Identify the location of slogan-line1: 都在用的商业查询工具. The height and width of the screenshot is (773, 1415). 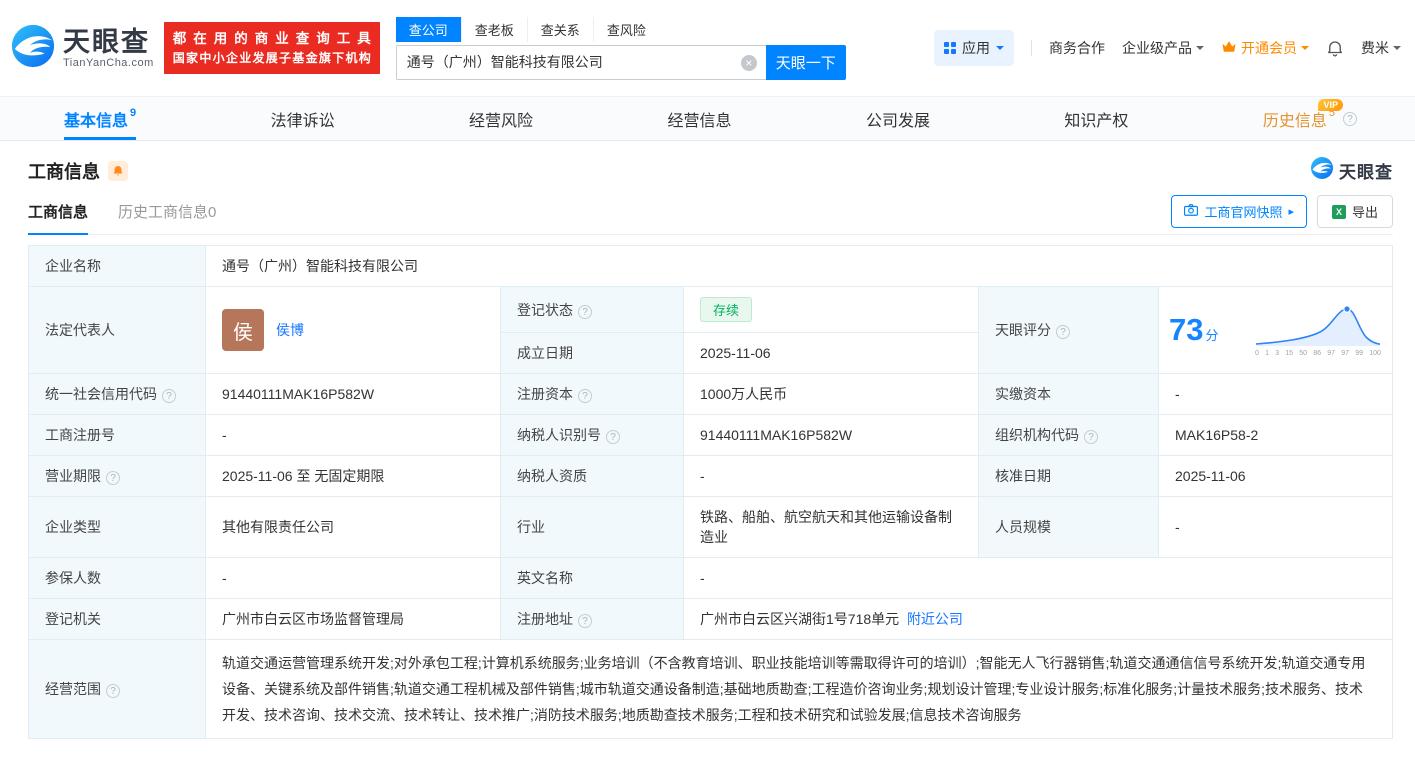
(271, 38).